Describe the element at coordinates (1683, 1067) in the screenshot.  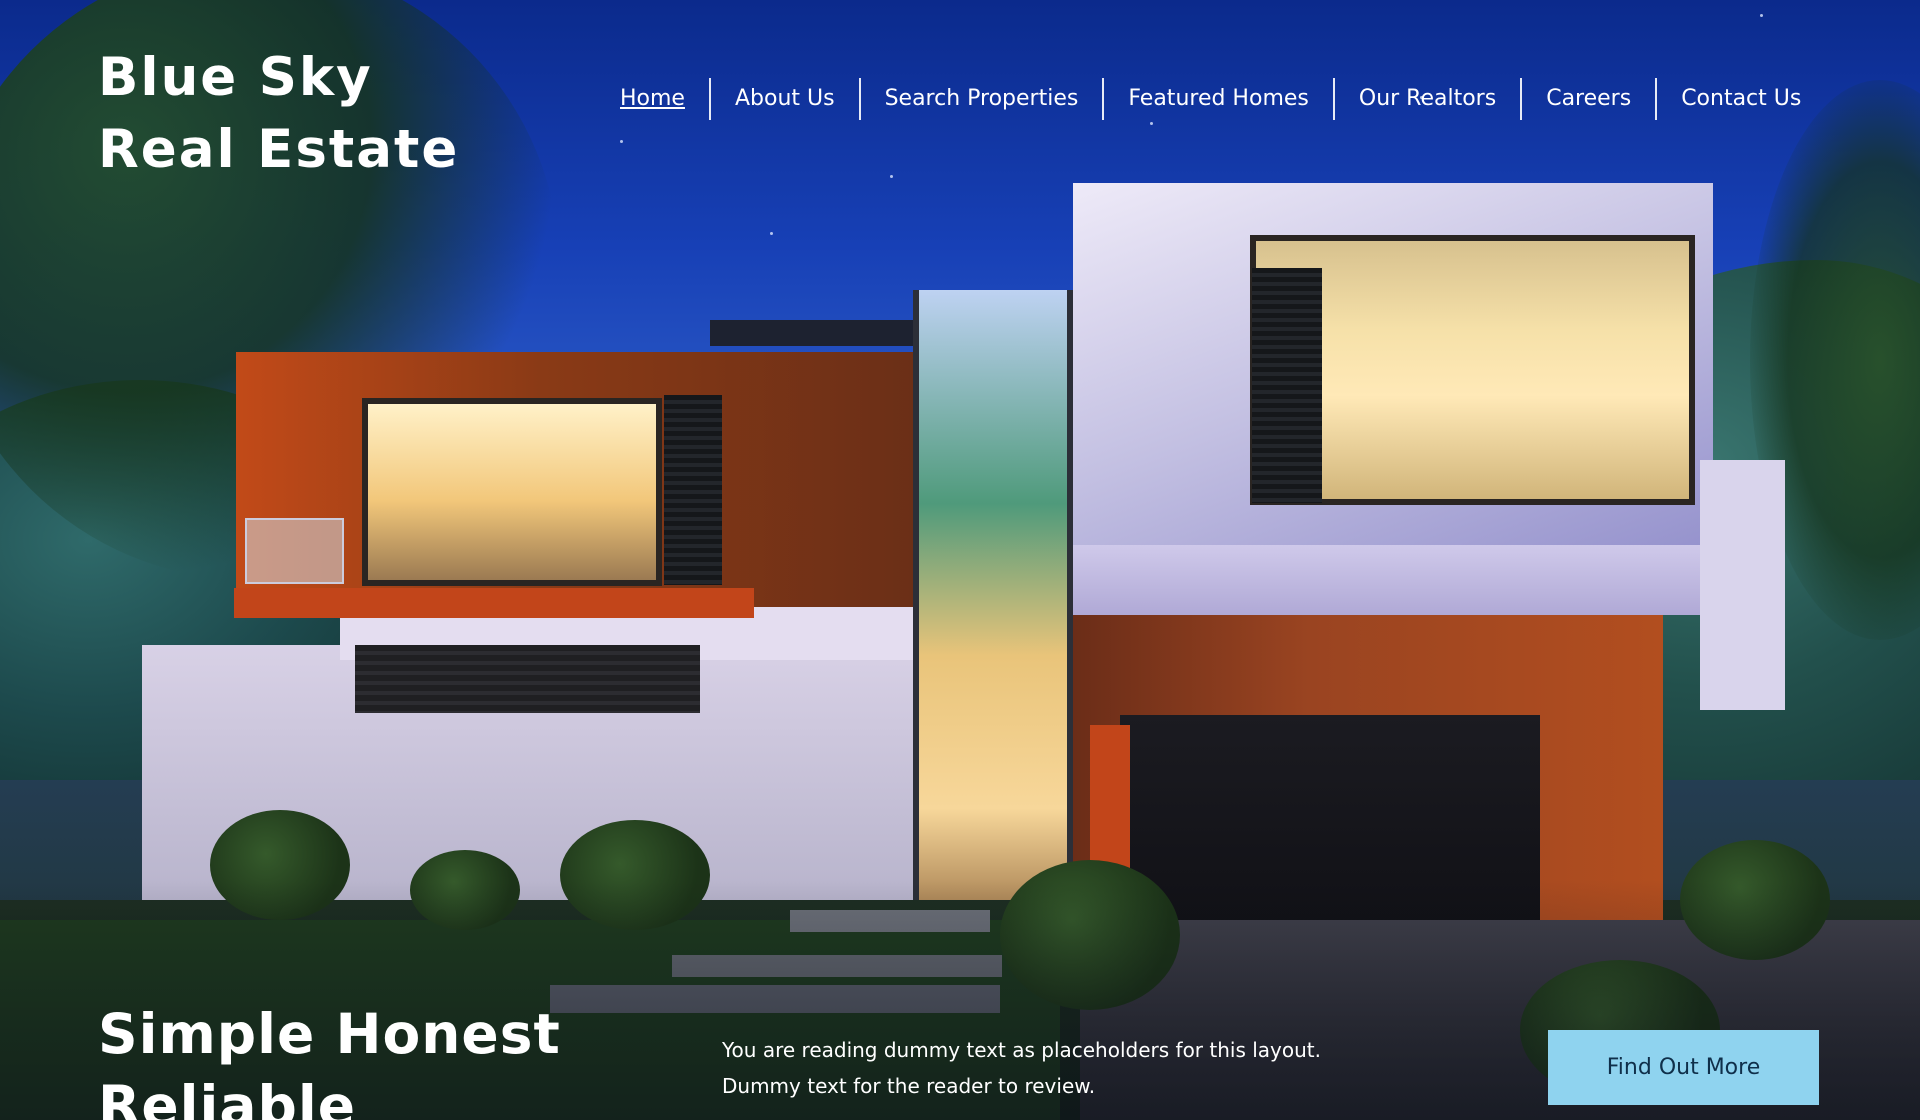
I see `find-out-more-button: Find Out More` at that location.